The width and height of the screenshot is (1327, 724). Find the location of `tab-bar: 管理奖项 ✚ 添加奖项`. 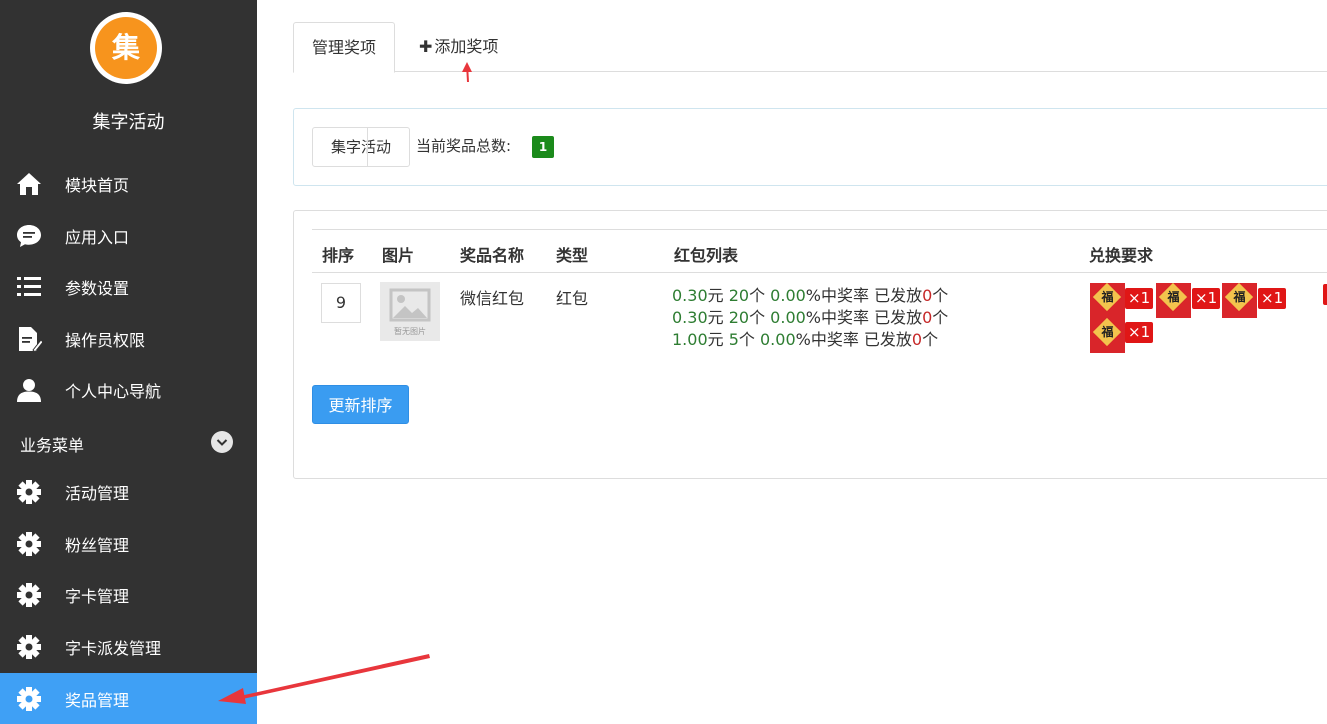

tab-bar: 管理奖项 ✚ 添加奖项 is located at coordinates (810, 47).